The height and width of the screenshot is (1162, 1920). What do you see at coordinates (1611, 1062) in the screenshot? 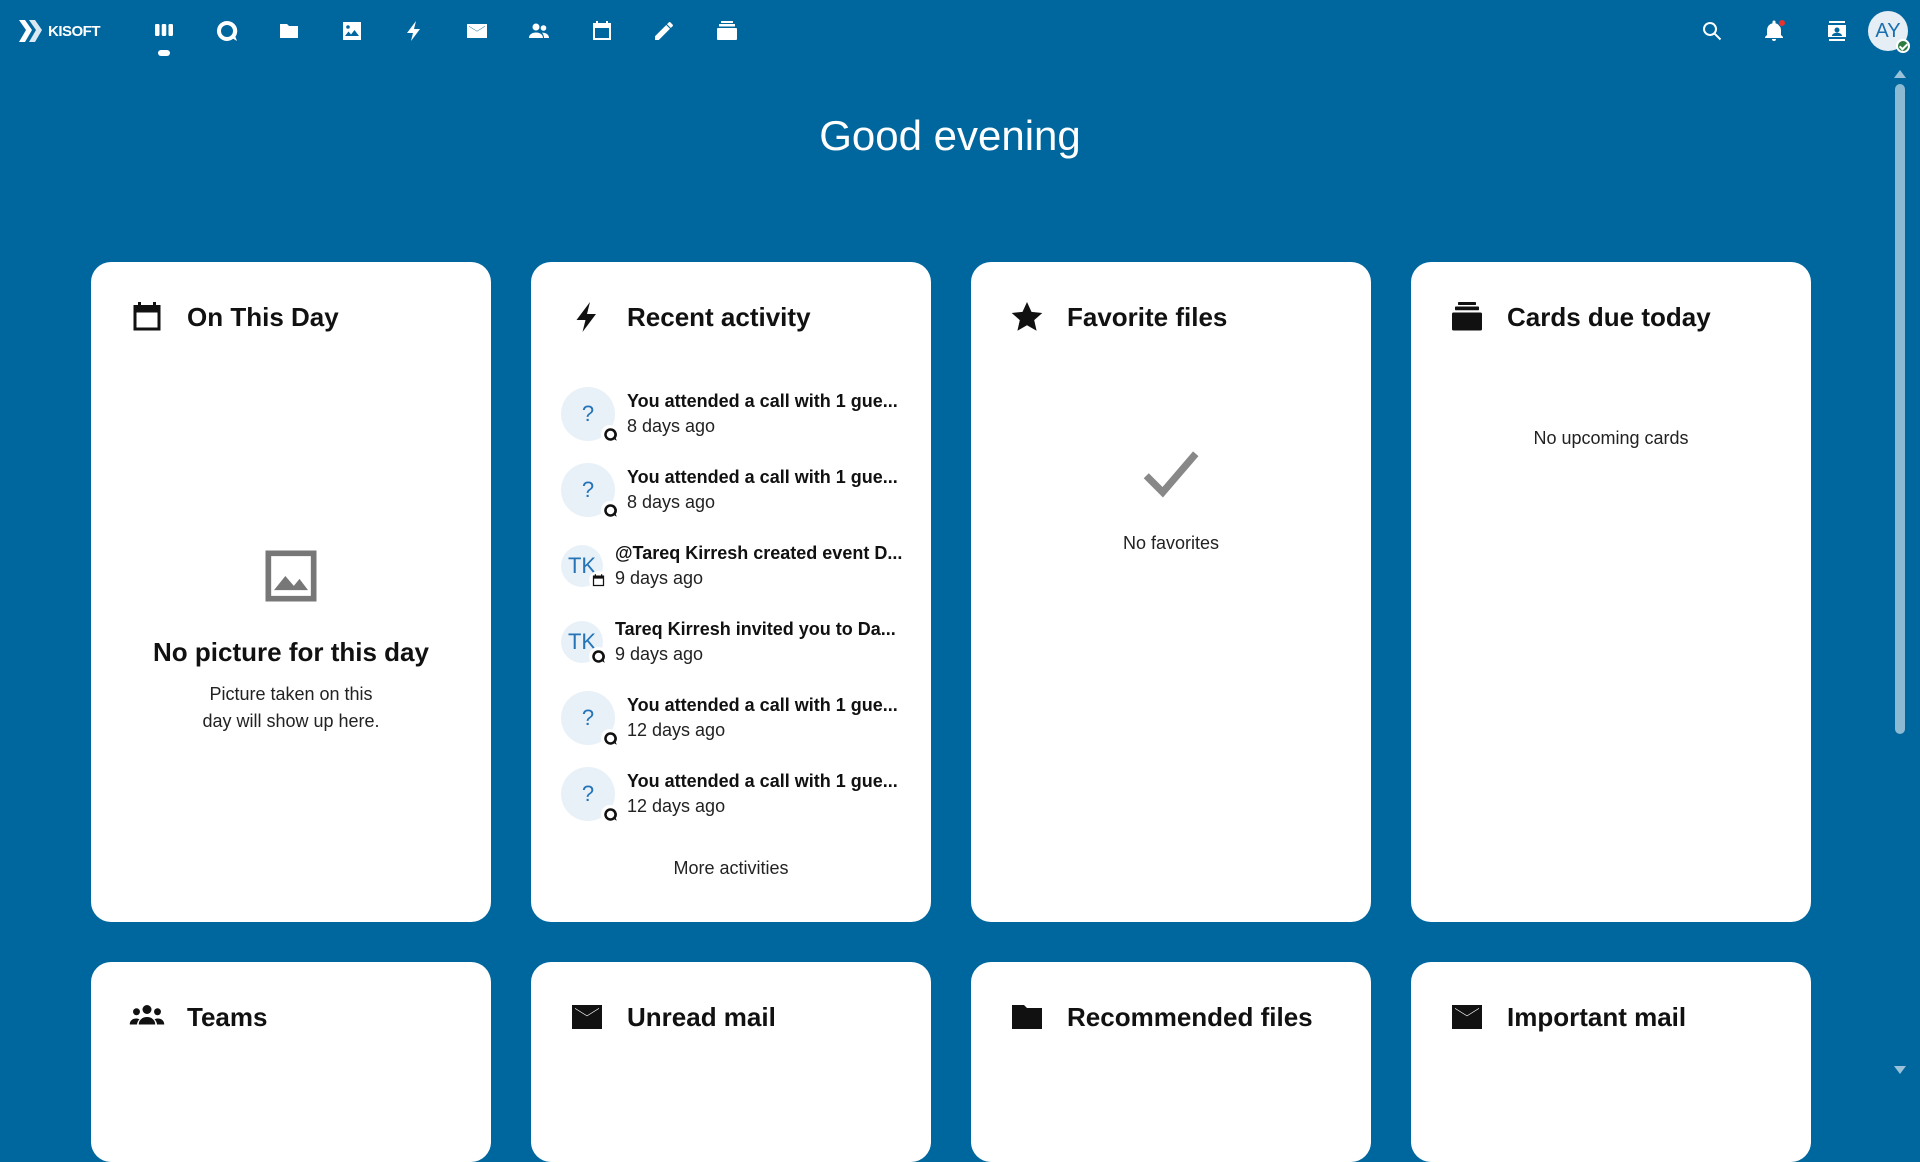
I see `widget-important-mail: Important mail` at bounding box center [1611, 1062].